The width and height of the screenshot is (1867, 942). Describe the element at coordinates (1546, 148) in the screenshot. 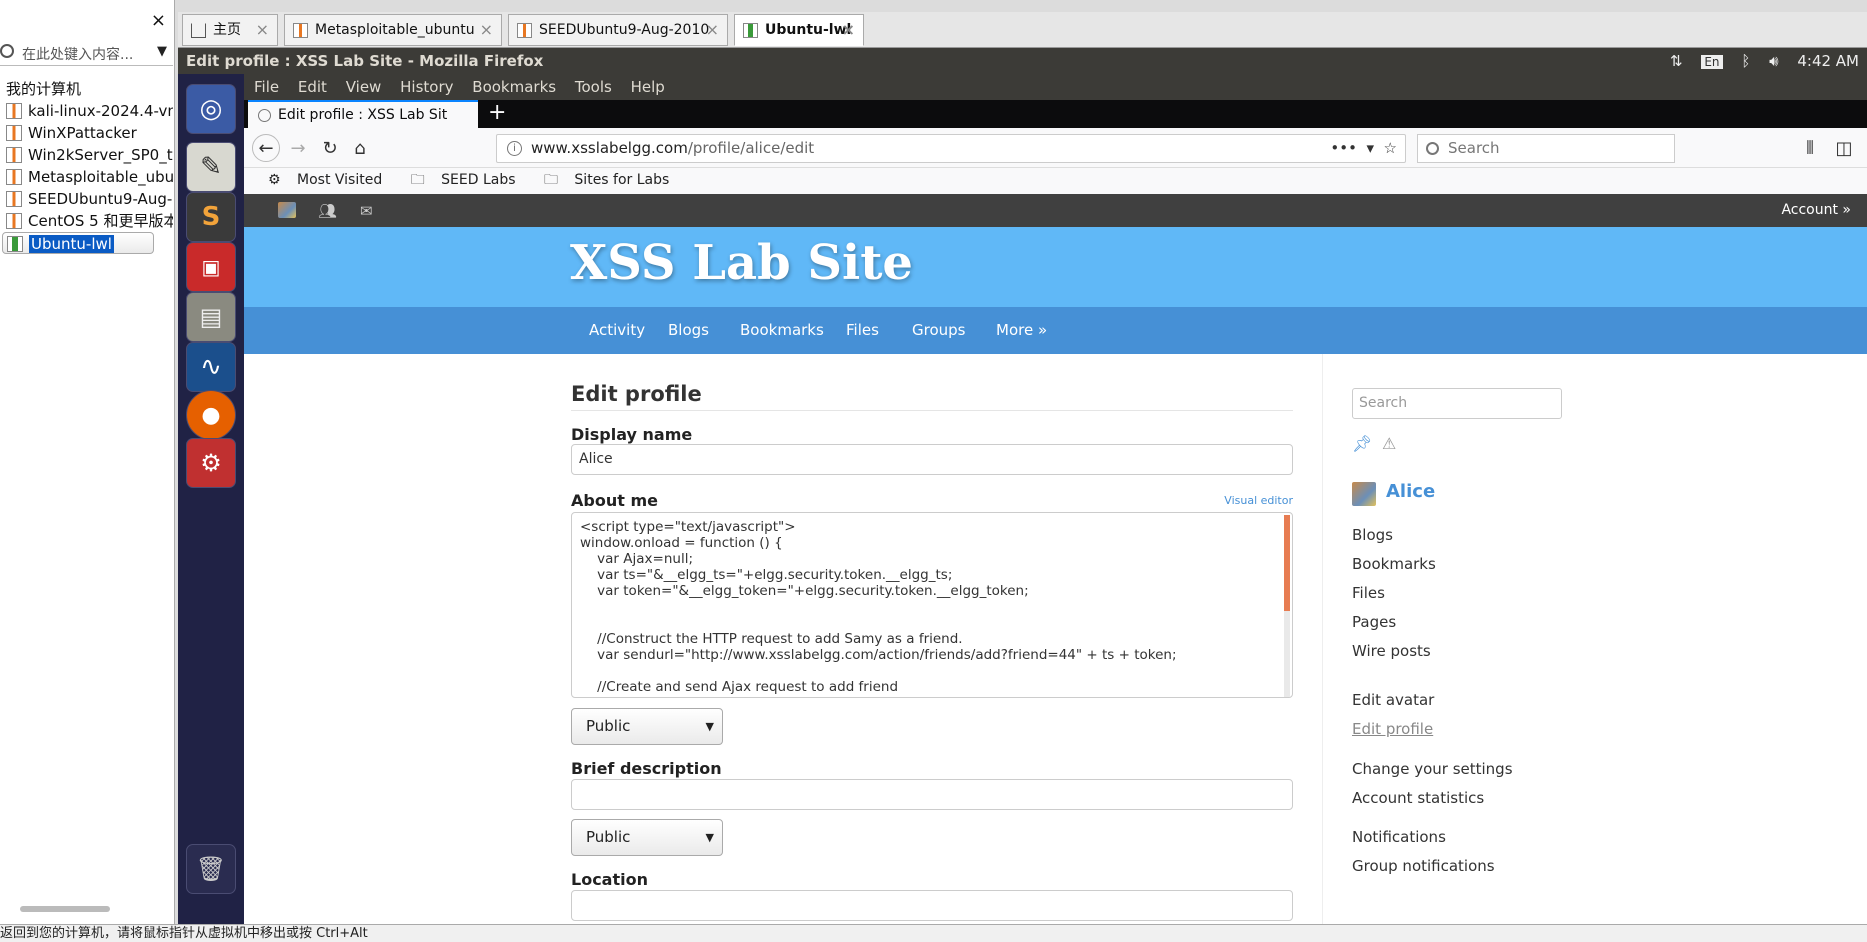

I see `browser-search-input: Search` at that location.